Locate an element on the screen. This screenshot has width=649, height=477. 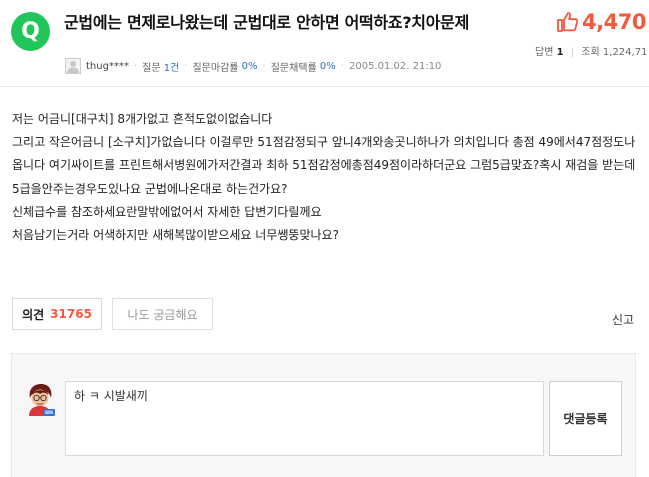
question-count-value: 1건 is located at coordinates (171, 68).